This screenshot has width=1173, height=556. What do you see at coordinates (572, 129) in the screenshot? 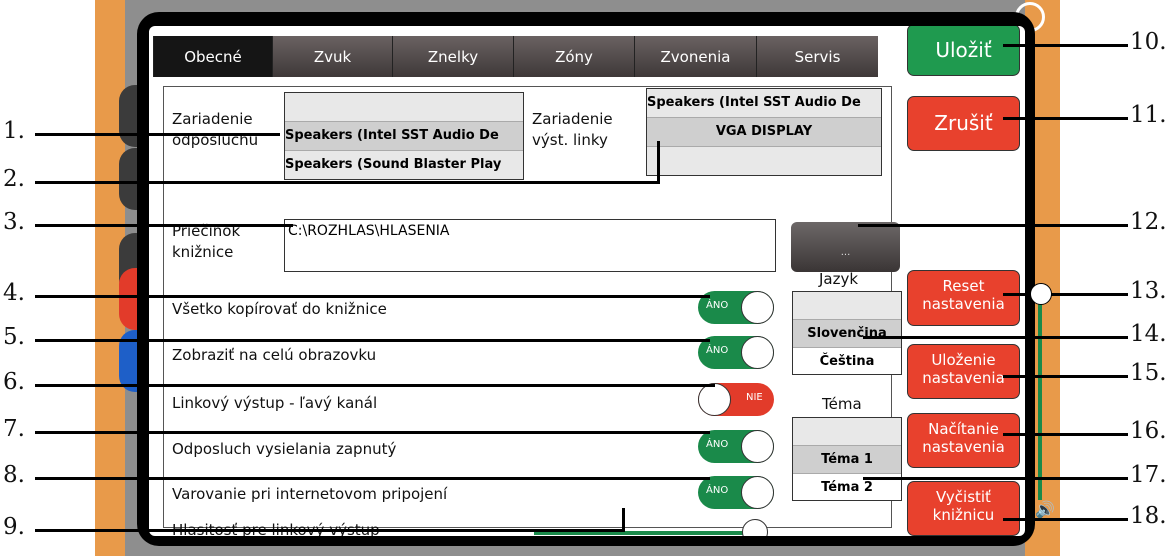
I see `line-device-label: Zariadenie výst. linky` at bounding box center [572, 129].